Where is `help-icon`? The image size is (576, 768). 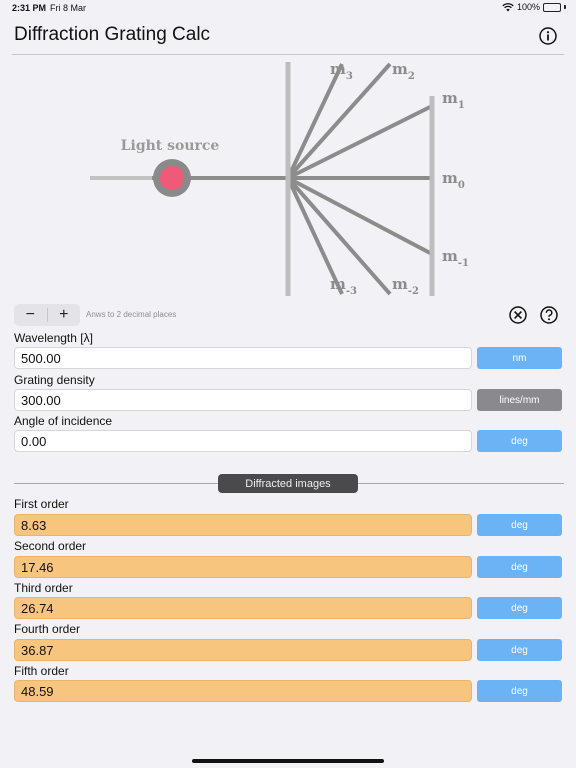
help-icon is located at coordinates (549, 315).